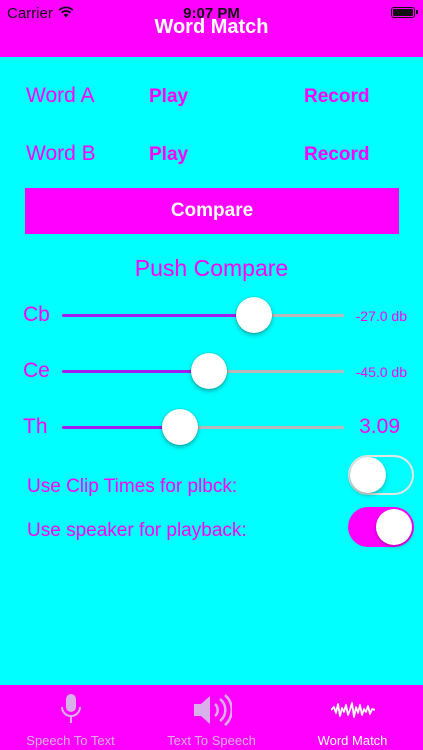 The image size is (423, 750). What do you see at coordinates (132, 486) in the screenshot?
I see `clip-times-label: Use Clip Times for plbck:` at bounding box center [132, 486].